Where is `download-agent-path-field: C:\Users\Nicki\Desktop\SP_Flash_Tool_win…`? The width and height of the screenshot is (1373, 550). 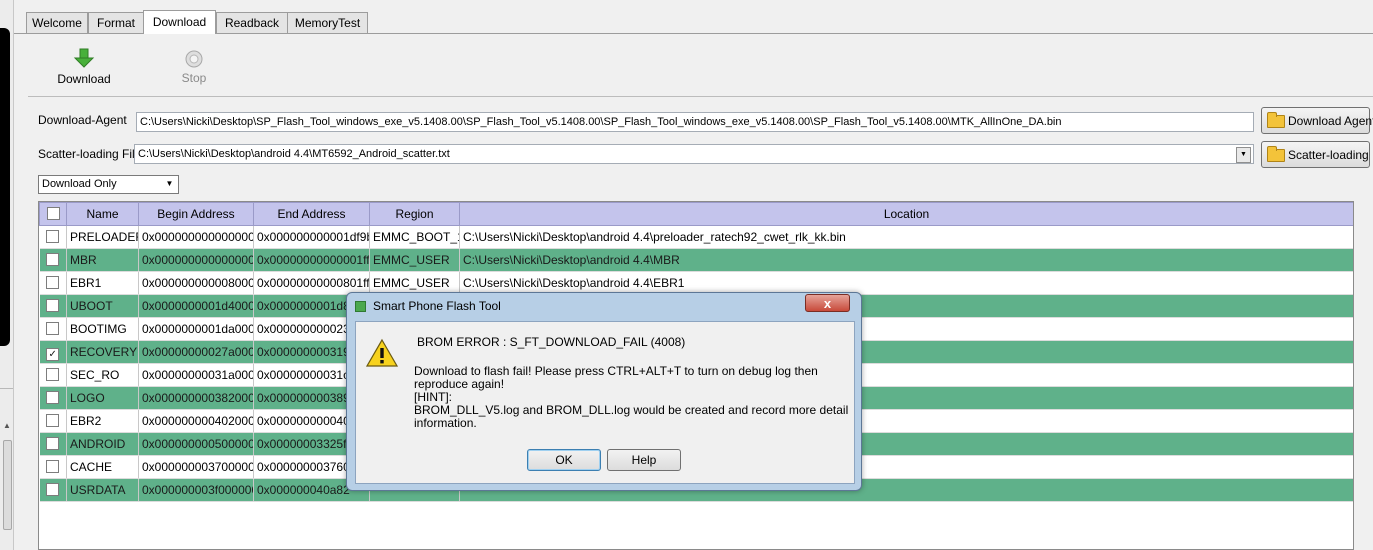
download-agent-path-field: C:\Users\Nicki\Desktop\SP_Flash_Tool_win… is located at coordinates (695, 122).